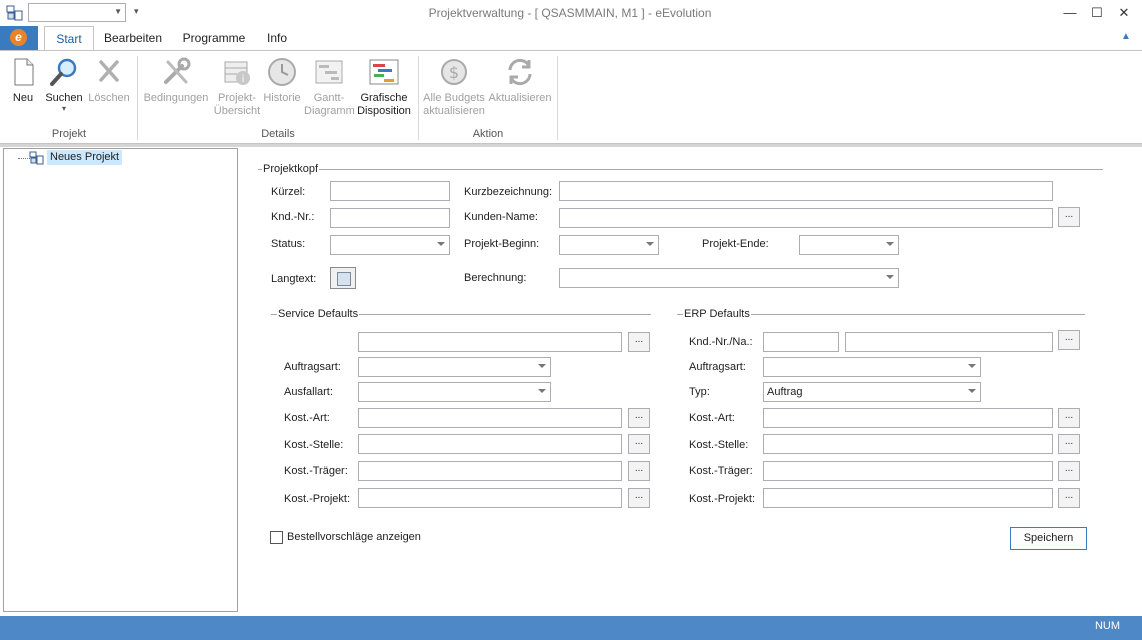 The height and width of the screenshot is (640, 1142). I want to click on status-bar, so click(571, 628).